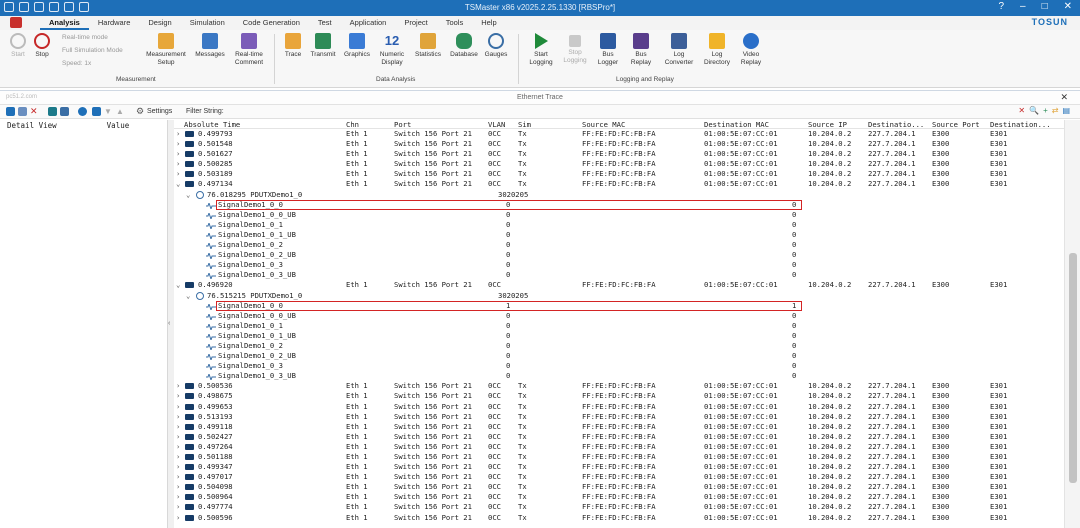 Image resolution: width=1080 pixels, height=528 pixels. Describe the element at coordinates (1064, 97) in the screenshot. I see `panel-close-button: ✕` at that location.